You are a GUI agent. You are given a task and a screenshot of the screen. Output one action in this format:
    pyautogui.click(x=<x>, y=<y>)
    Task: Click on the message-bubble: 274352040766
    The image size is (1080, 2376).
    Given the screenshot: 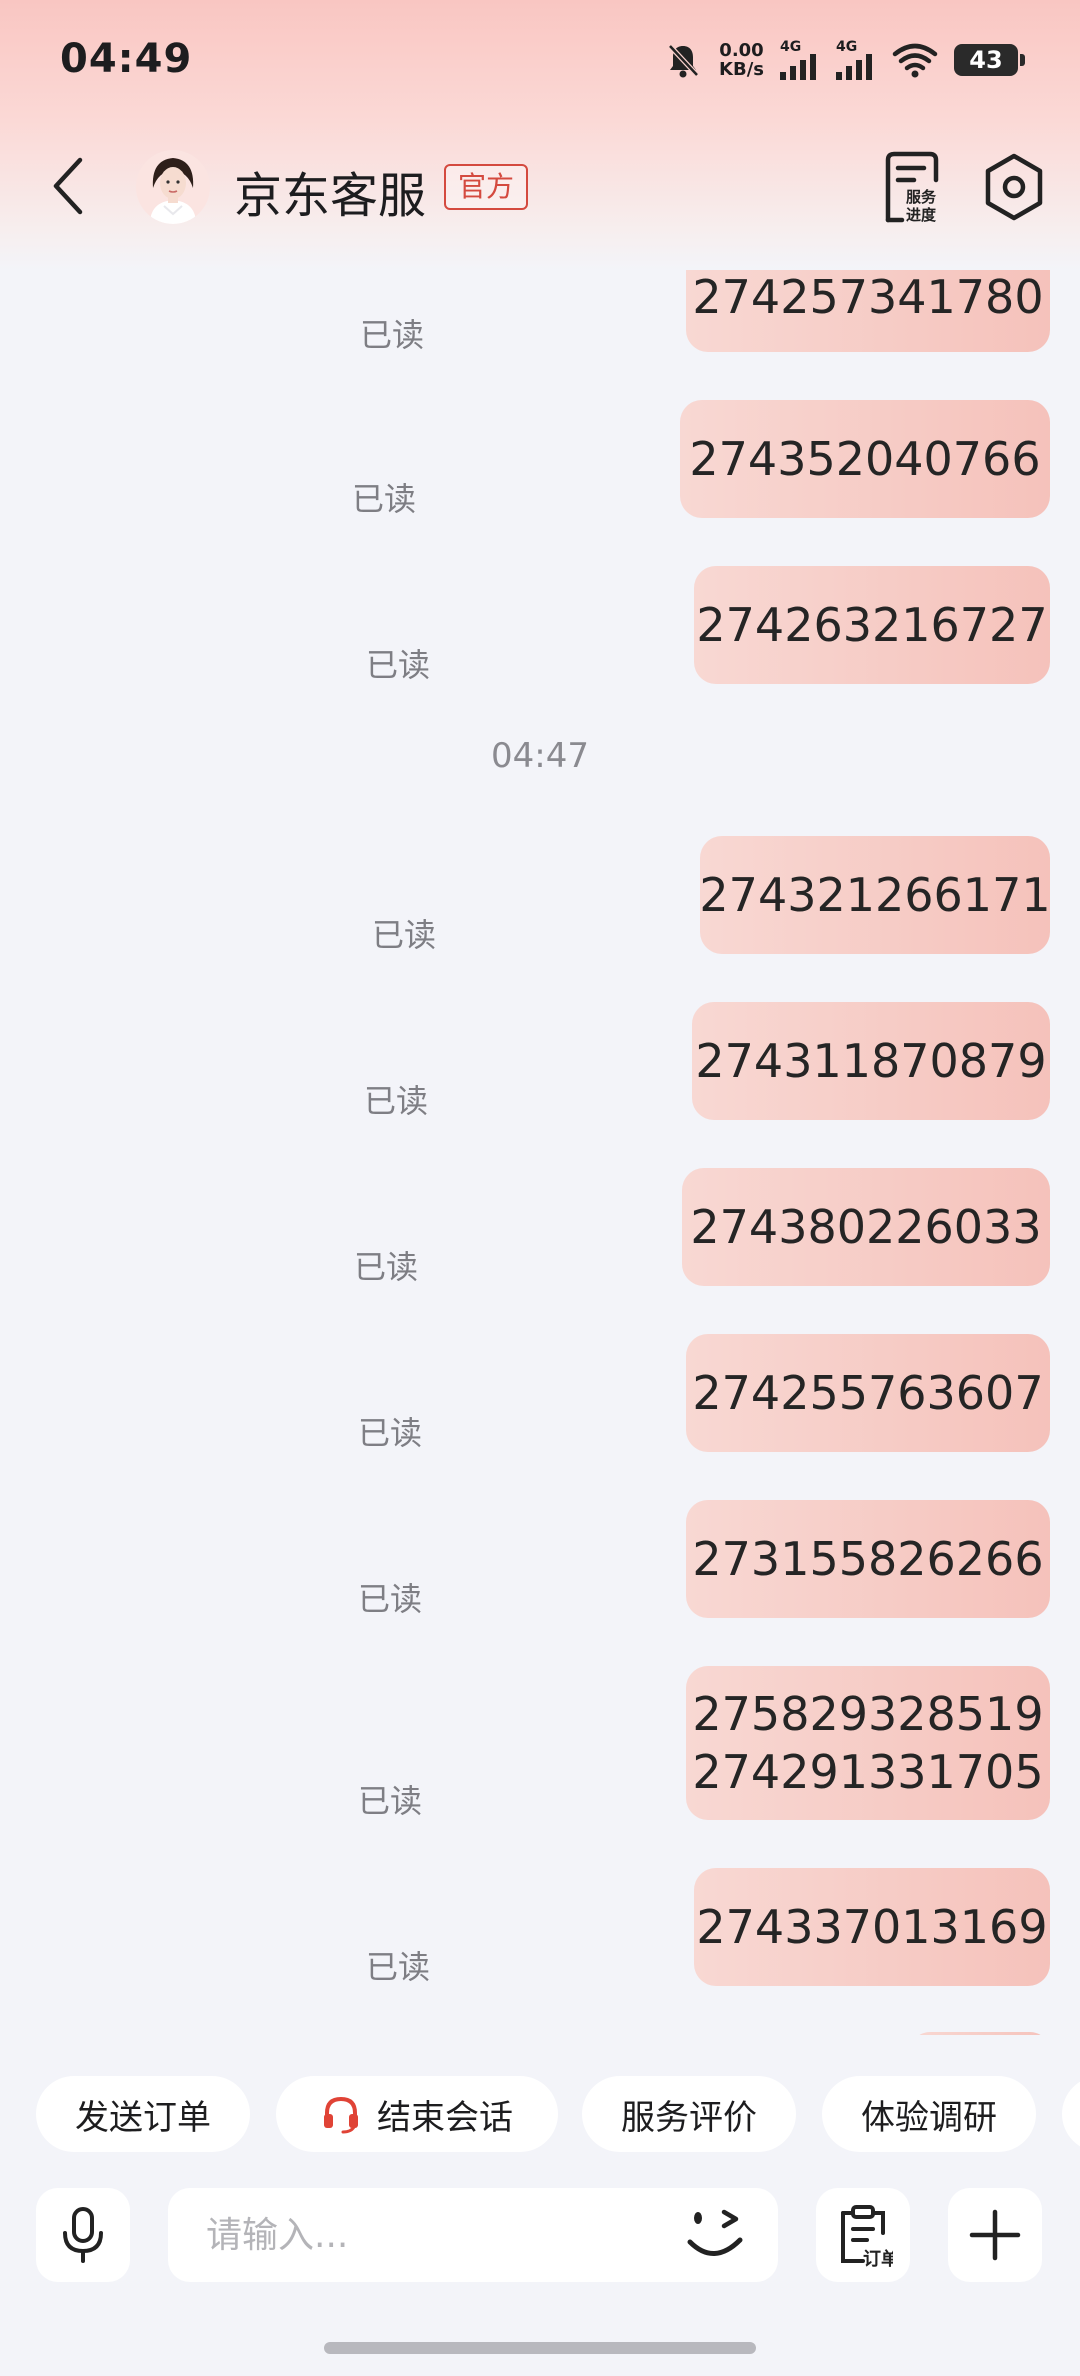 What is the action you would take?
    pyautogui.click(x=865, y=459)
    